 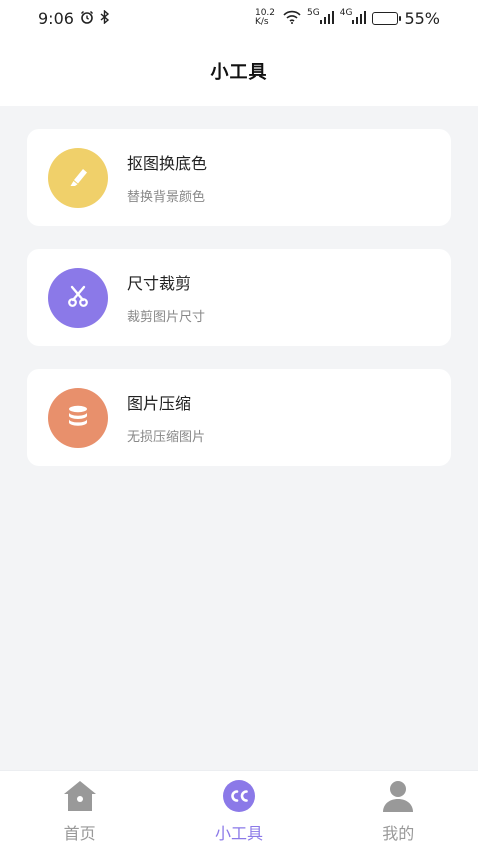 I want to click on tab-mine: 我的, so click(x=398, y=811).